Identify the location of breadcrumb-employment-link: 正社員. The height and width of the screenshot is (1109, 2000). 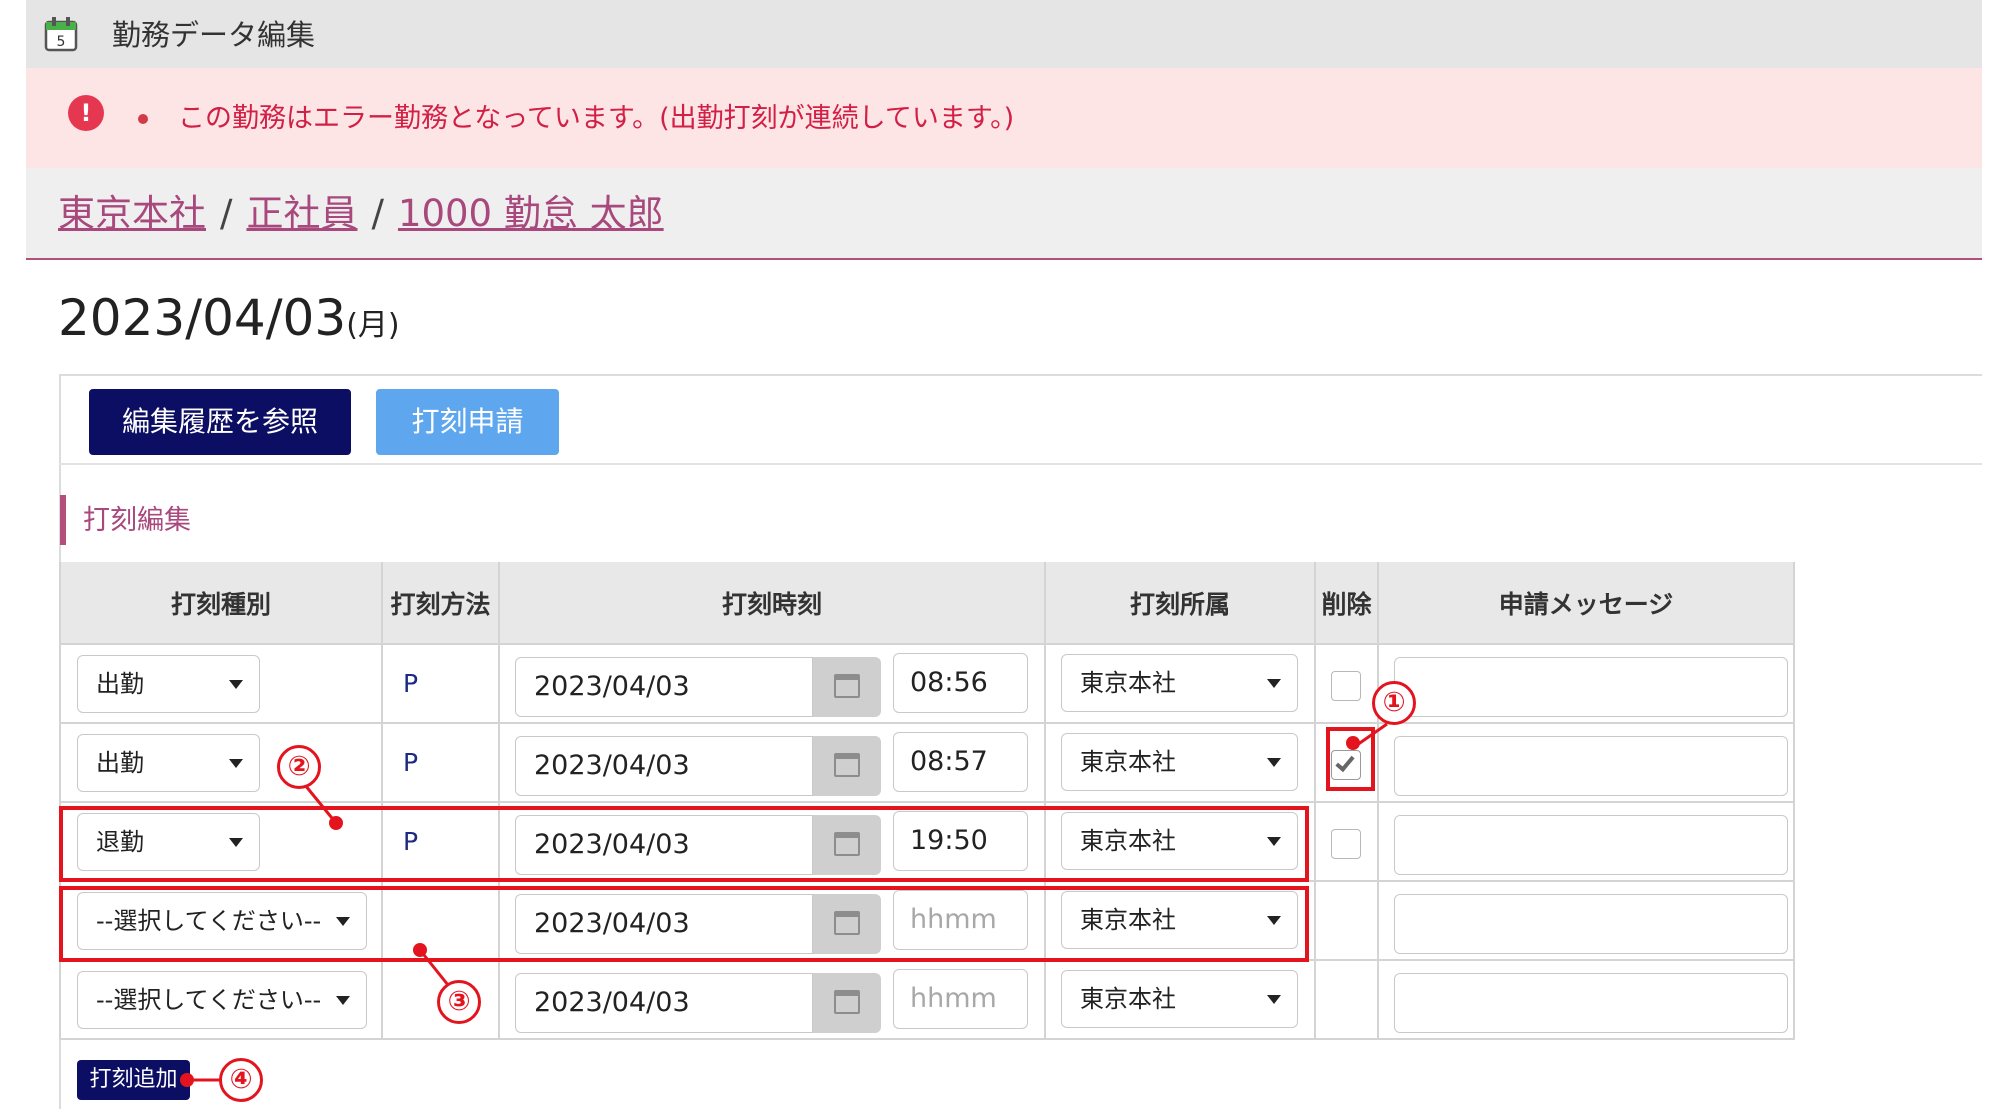
(301, 213).